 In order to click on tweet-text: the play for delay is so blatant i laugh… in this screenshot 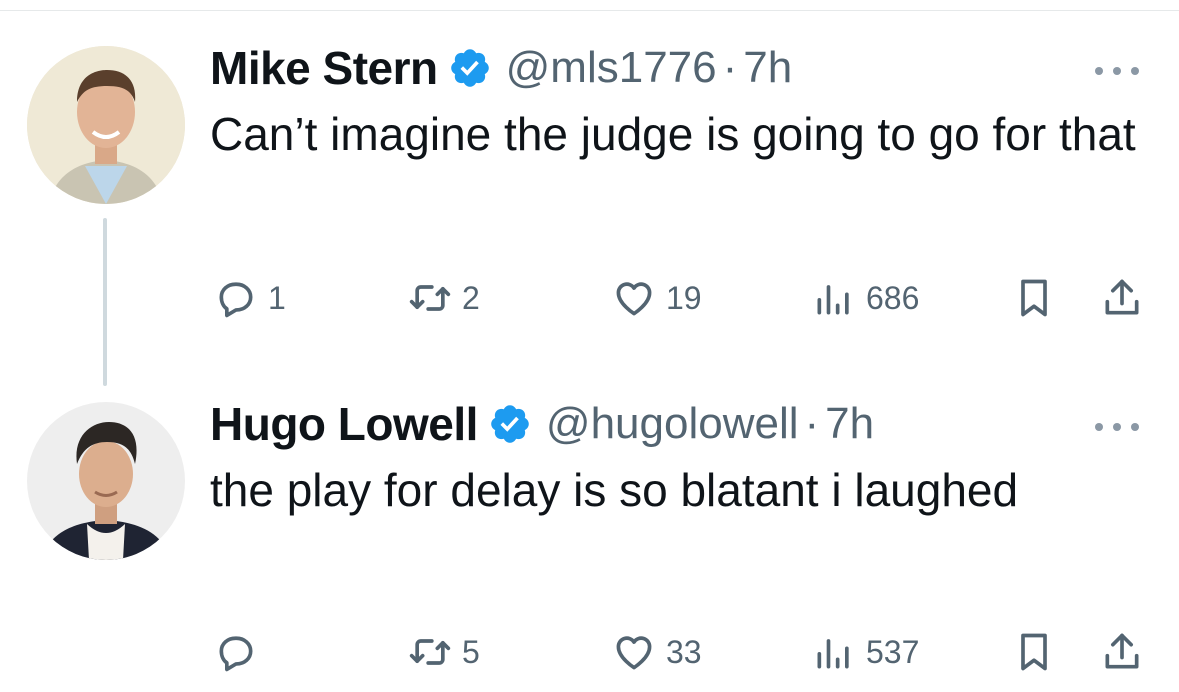, I will do `click(614, 490)`.